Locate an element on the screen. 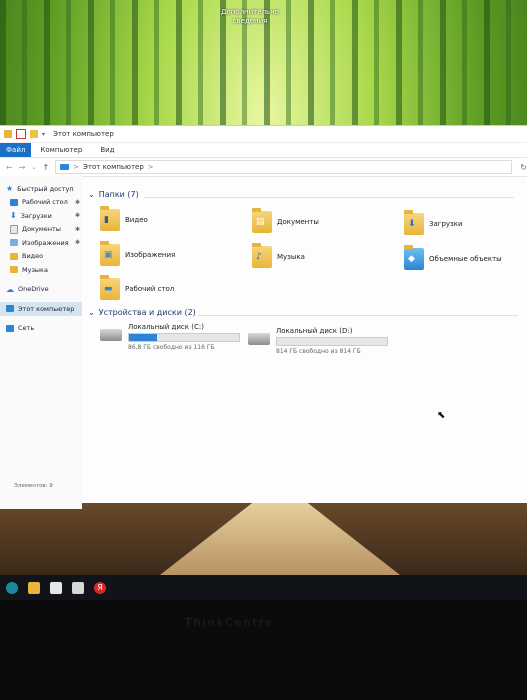 The image size is (527, 700). folder-label: Загрузки is located at coordinates (446, 224).